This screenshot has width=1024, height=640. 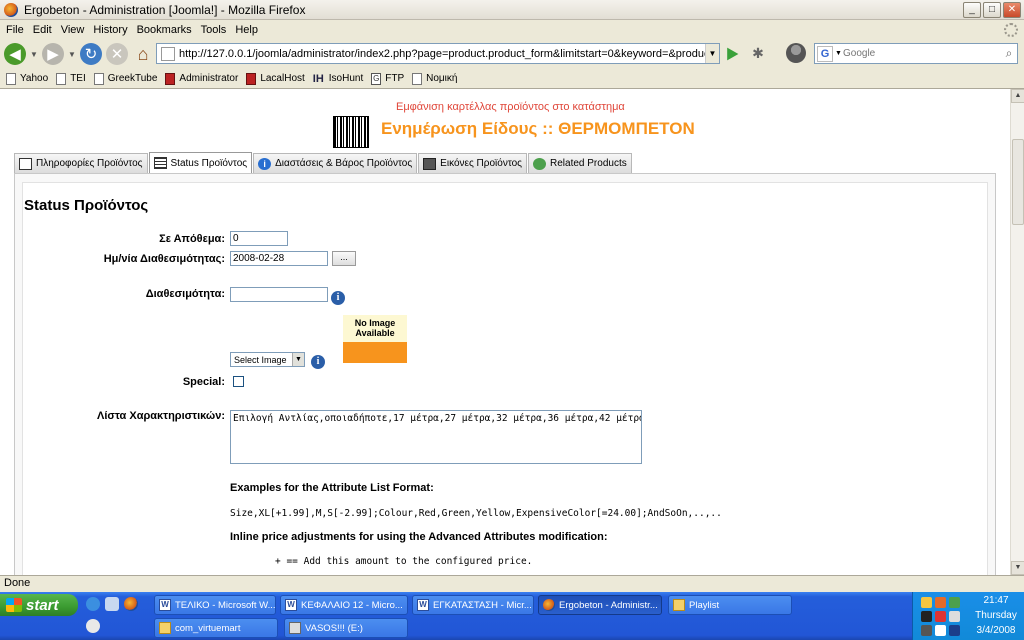 I want to click on image-info-icon: i, so click(x=318, y=362).